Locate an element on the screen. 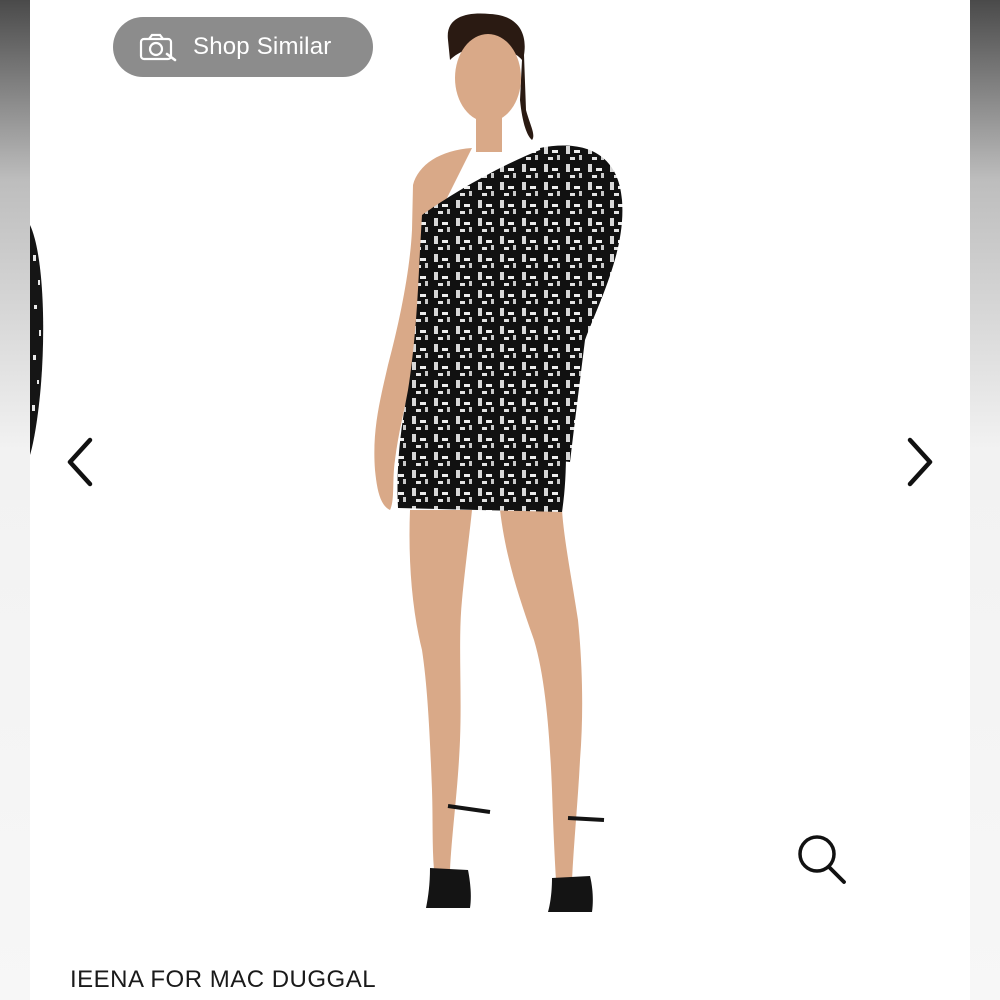  next-image-button is located at coordinates (920, 462).